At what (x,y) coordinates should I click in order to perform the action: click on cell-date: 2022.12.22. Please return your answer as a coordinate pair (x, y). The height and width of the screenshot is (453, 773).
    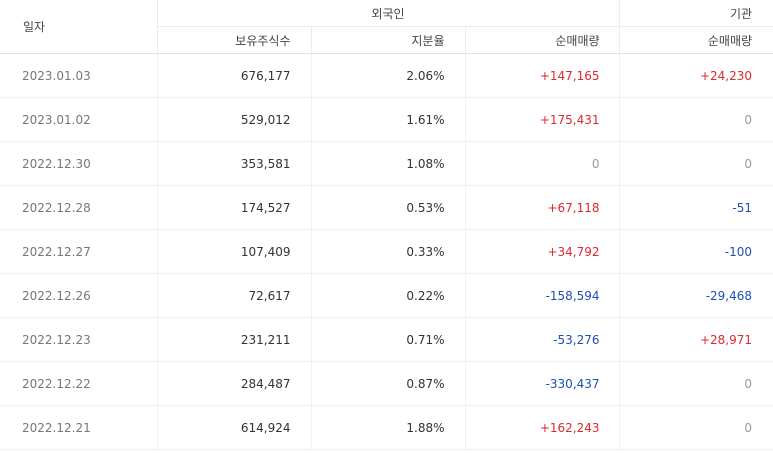
    Looking at the image, I should click on (78, 383).